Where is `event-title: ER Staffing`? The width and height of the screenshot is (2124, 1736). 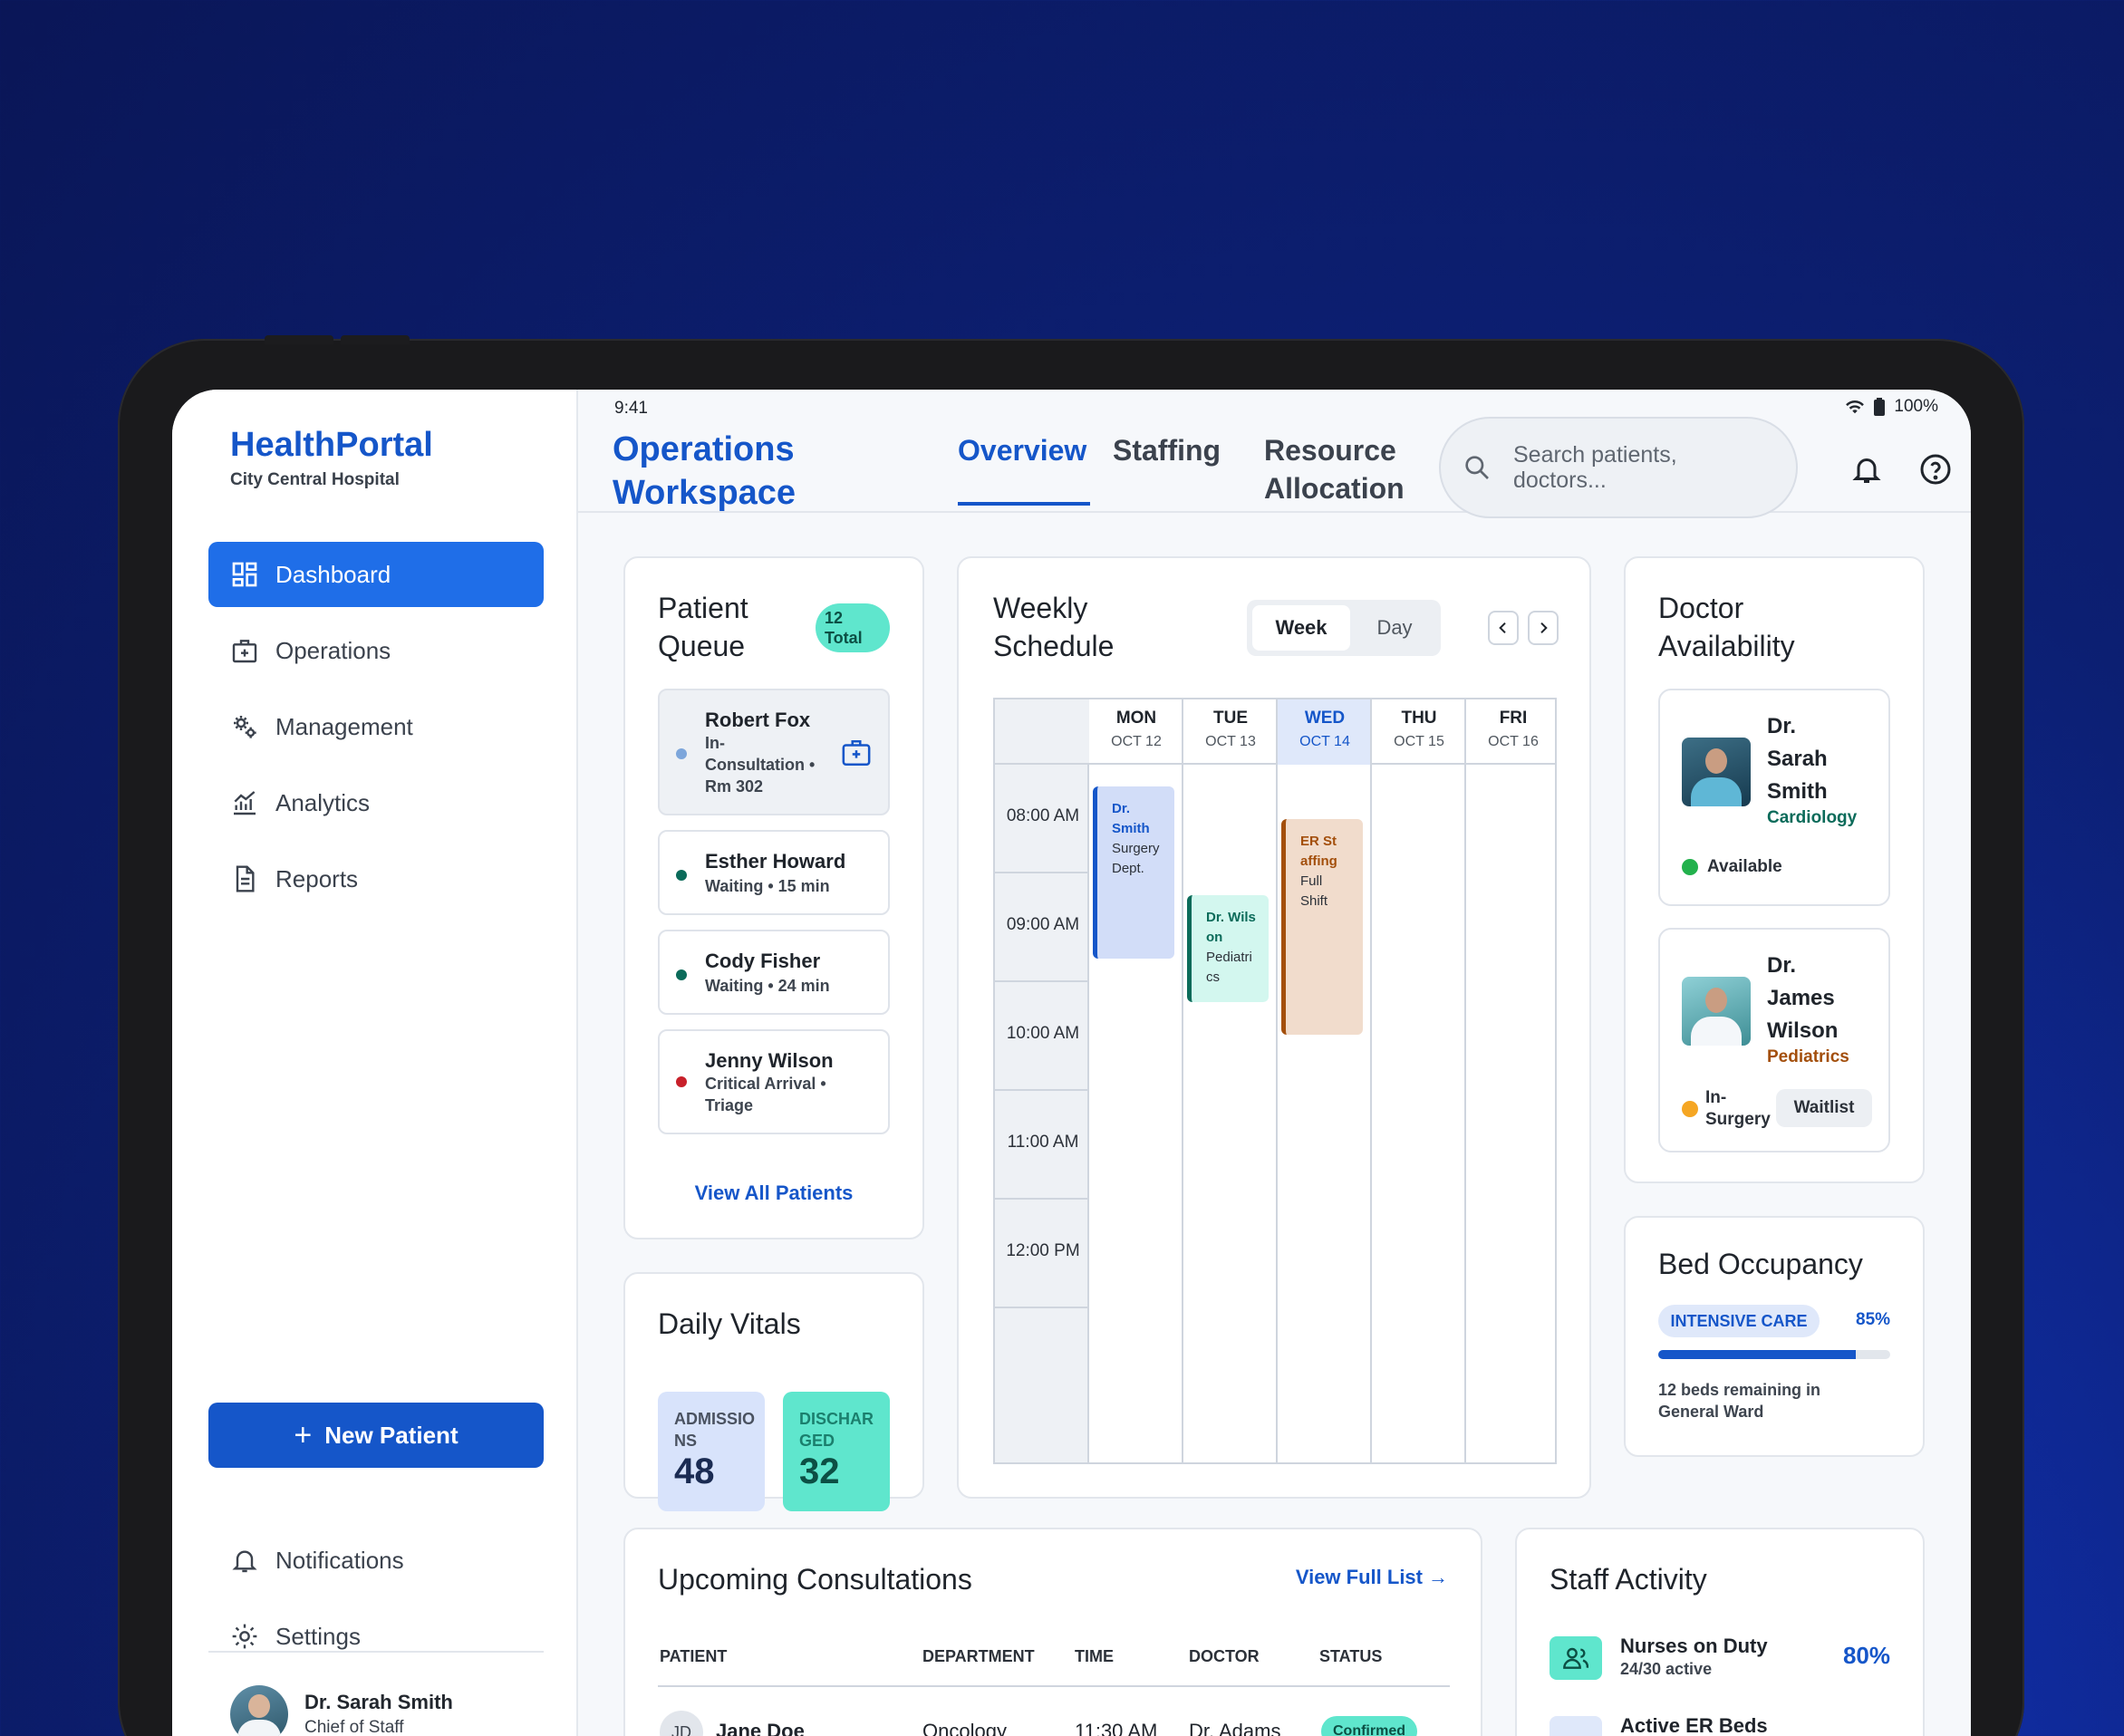 event-title: ER Staffing is located at coordinates (1318, 851).